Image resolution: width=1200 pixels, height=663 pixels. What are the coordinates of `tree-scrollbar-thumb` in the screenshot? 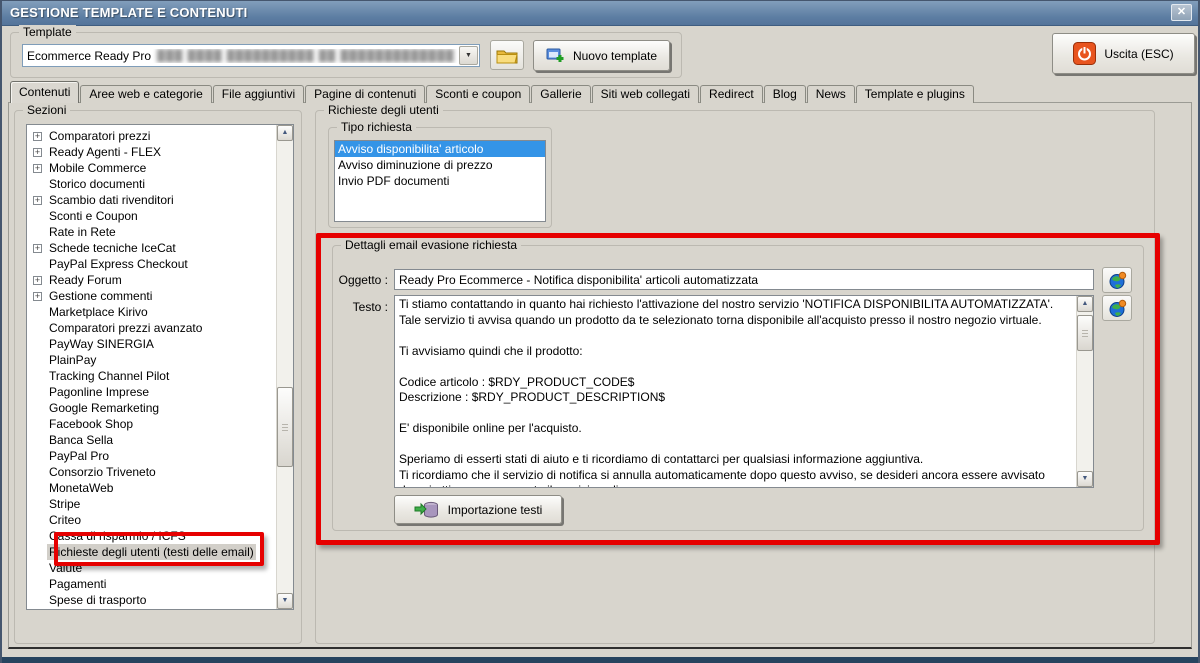 It's located at (285, 427).